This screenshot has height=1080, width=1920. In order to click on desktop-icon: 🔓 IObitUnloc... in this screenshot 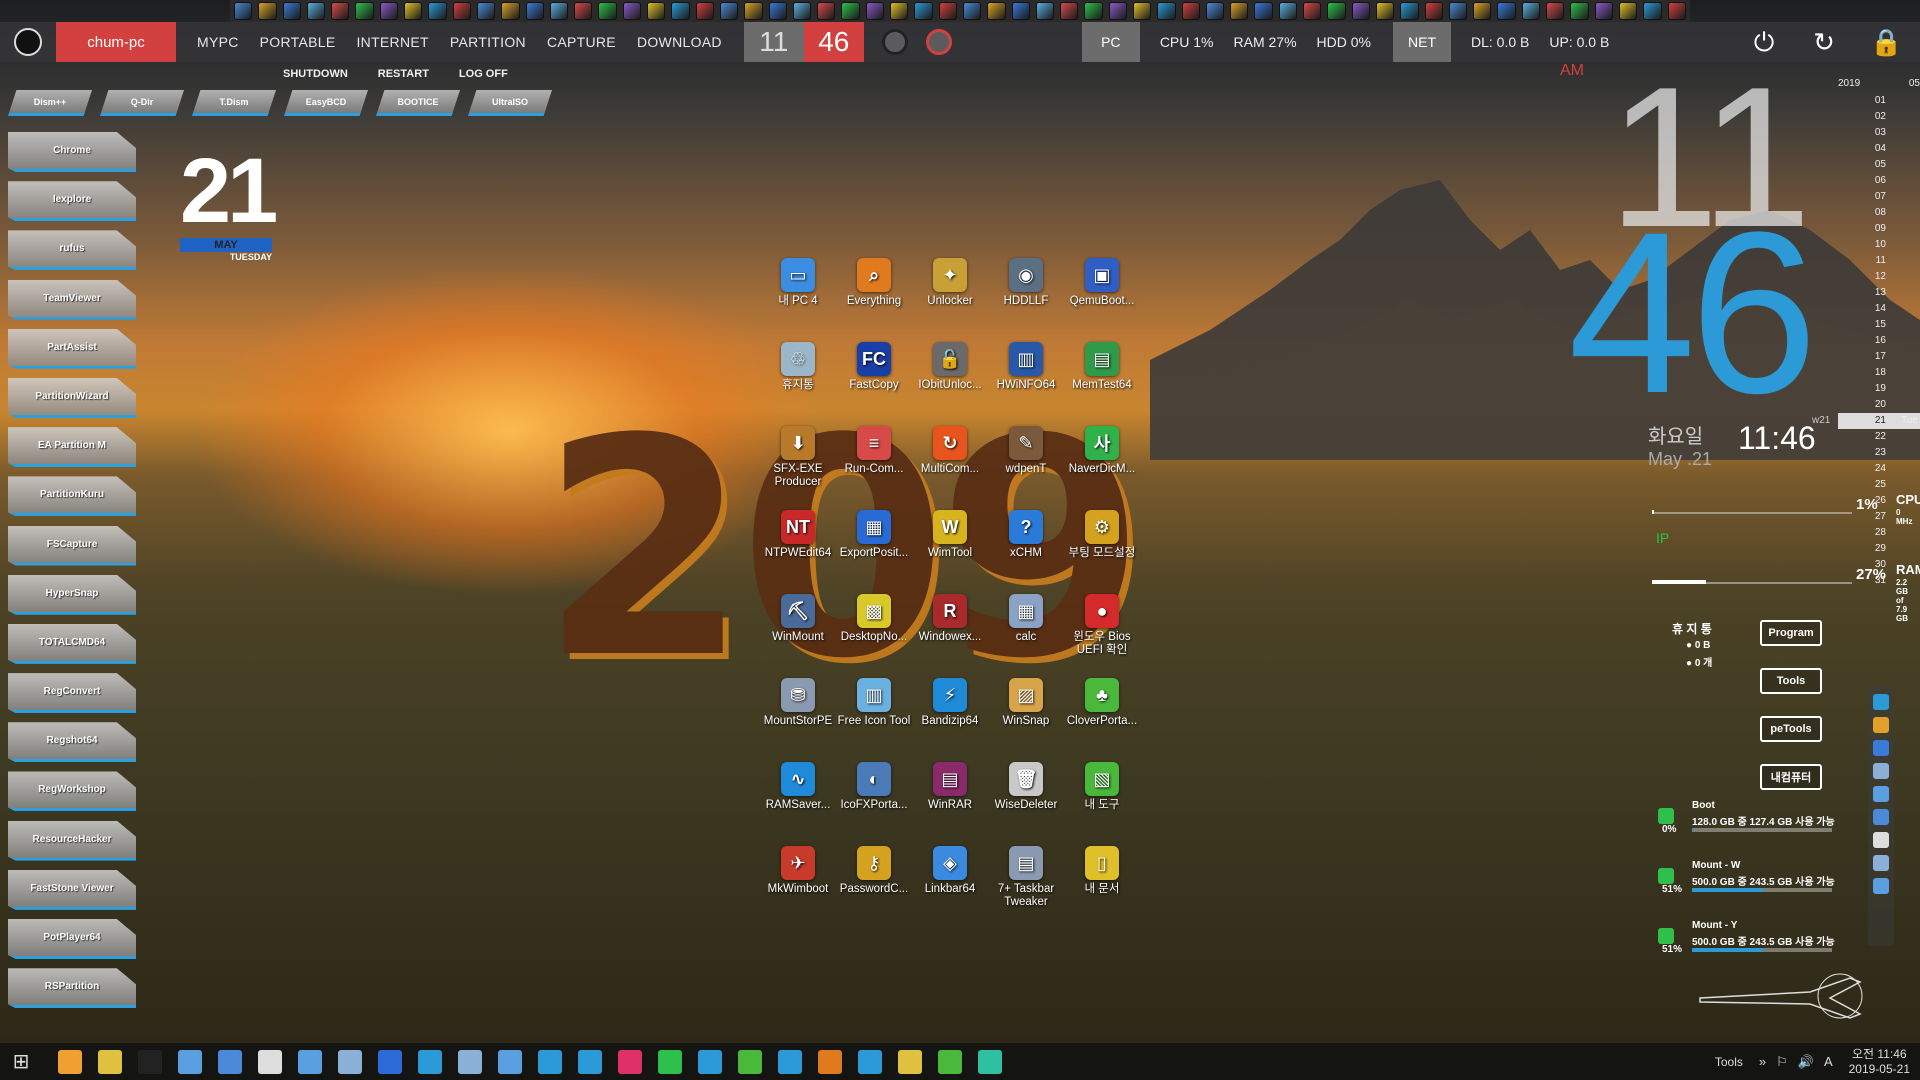, I will do `click(950, 384)`.